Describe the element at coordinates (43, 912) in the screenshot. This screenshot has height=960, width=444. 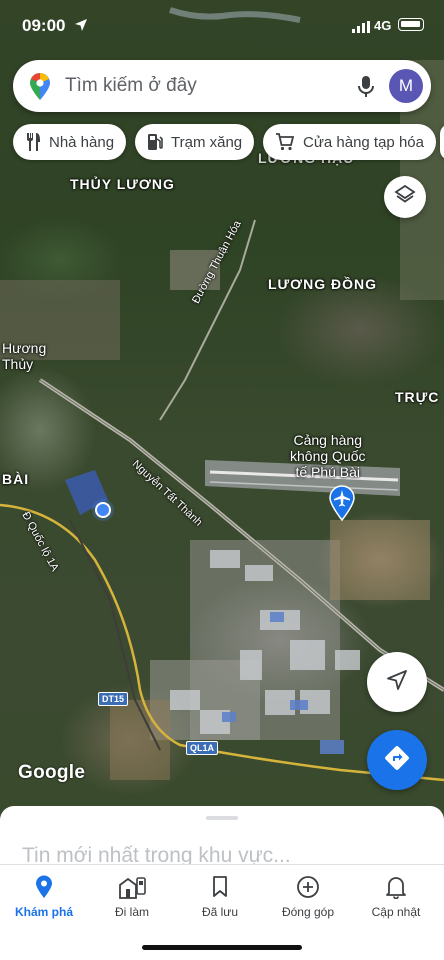
I see `tab-label: Khám phá` at that location.